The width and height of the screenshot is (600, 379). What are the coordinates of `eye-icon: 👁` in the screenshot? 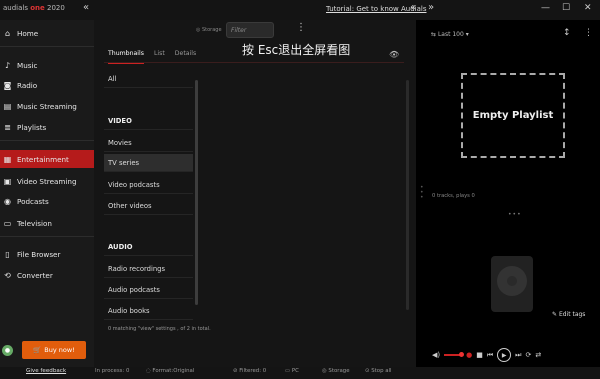 It's located at (394, 54).